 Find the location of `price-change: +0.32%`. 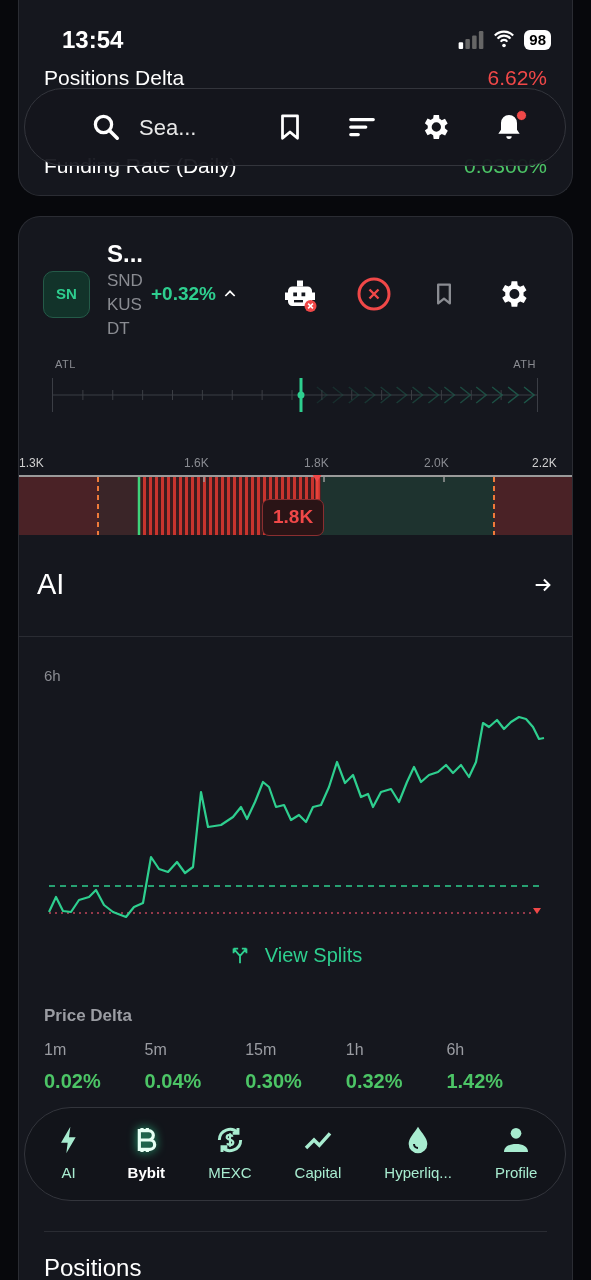

price-change: +0.32% is located at coordinates (183, 294).